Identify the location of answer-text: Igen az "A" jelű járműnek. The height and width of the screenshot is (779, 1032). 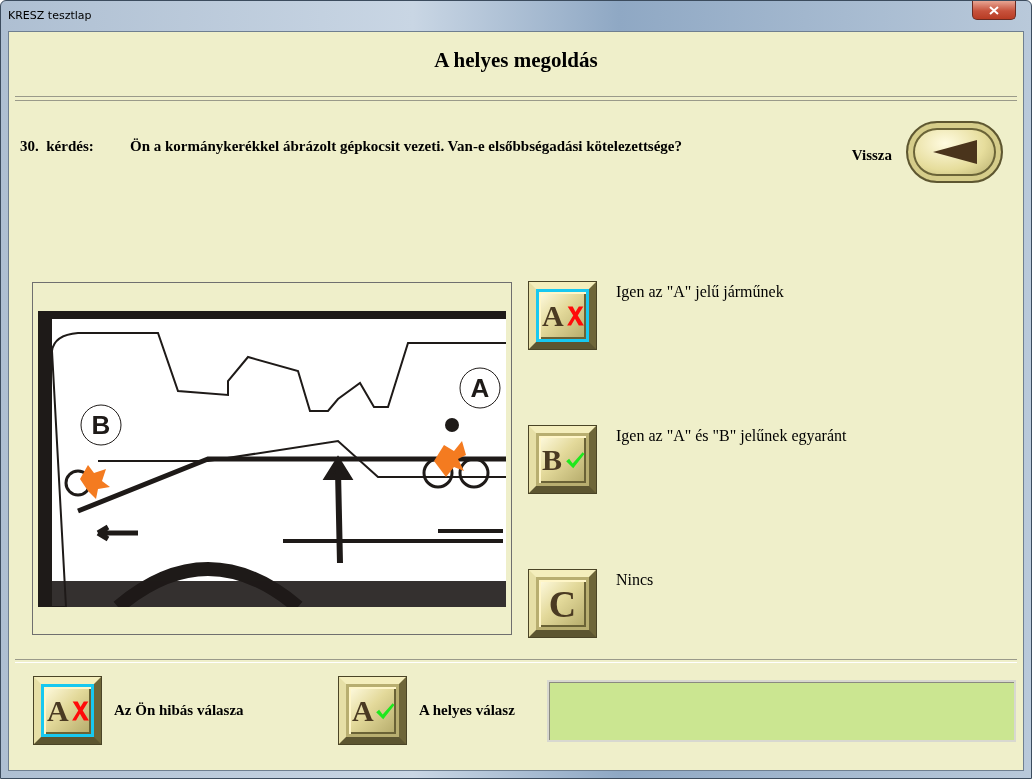
(700, 292).